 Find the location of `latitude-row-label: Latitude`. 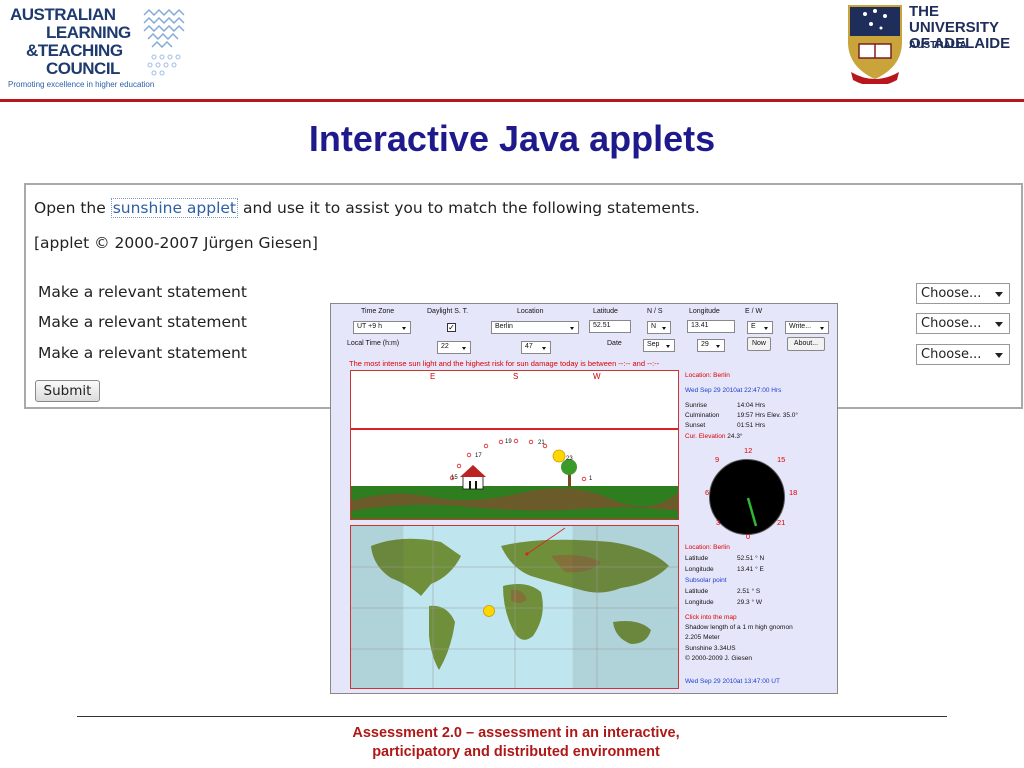

latitude-row-label: Latitude is located at coordinates (697, 558).